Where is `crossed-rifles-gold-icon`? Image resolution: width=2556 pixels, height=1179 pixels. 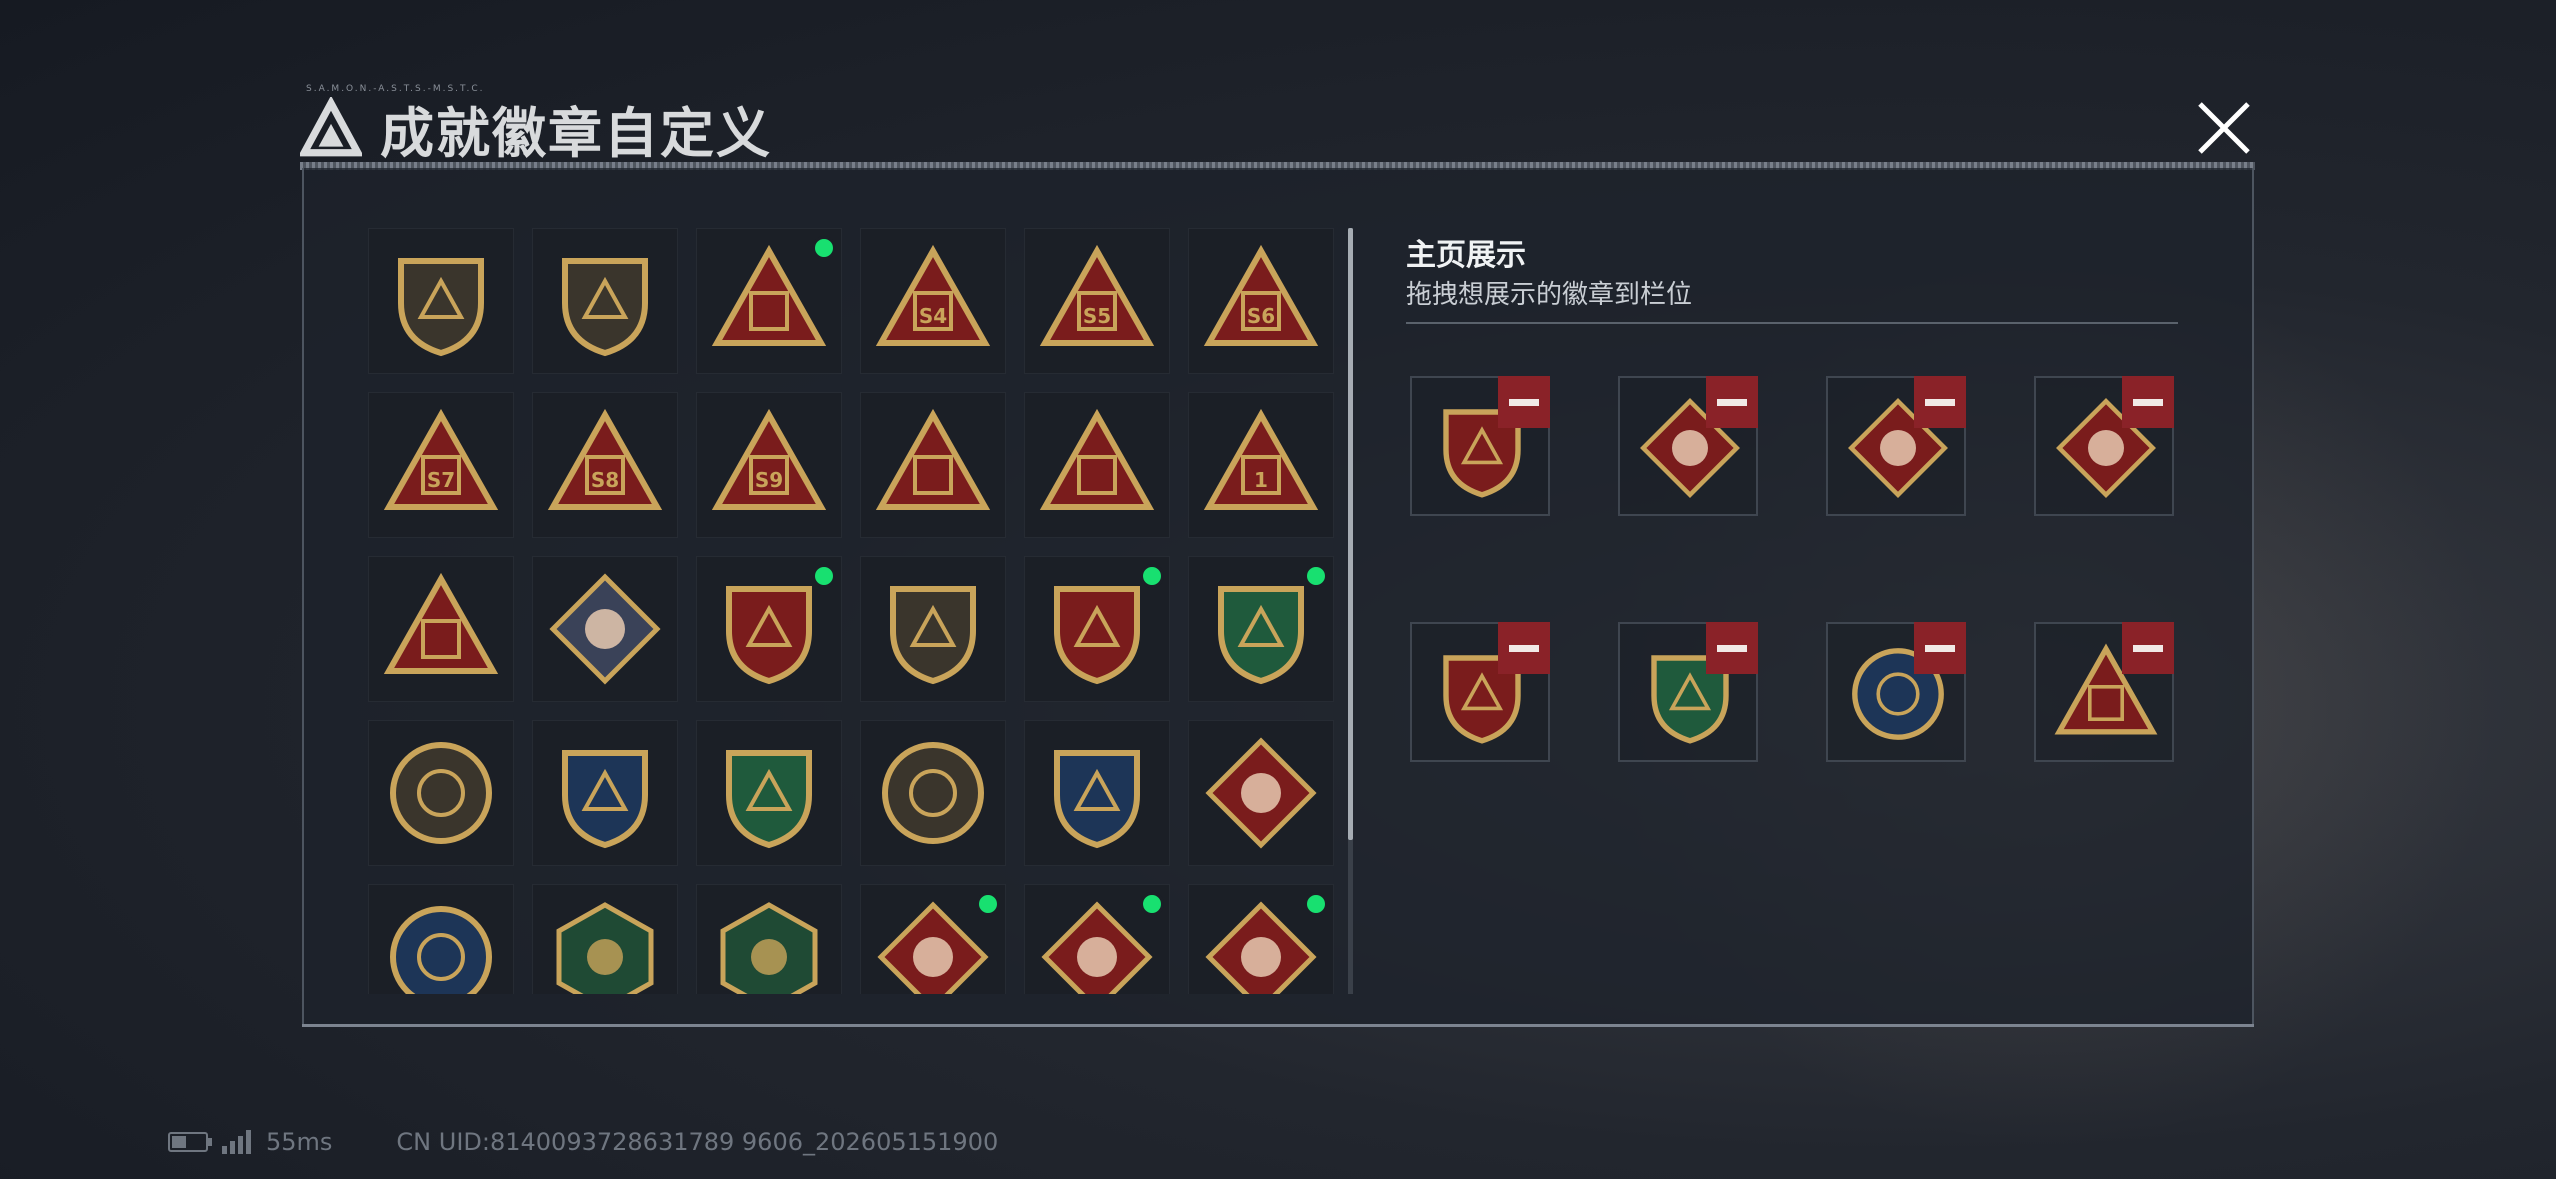
crossed-rifles-gold-icon is located at coordinates (1097, 799).